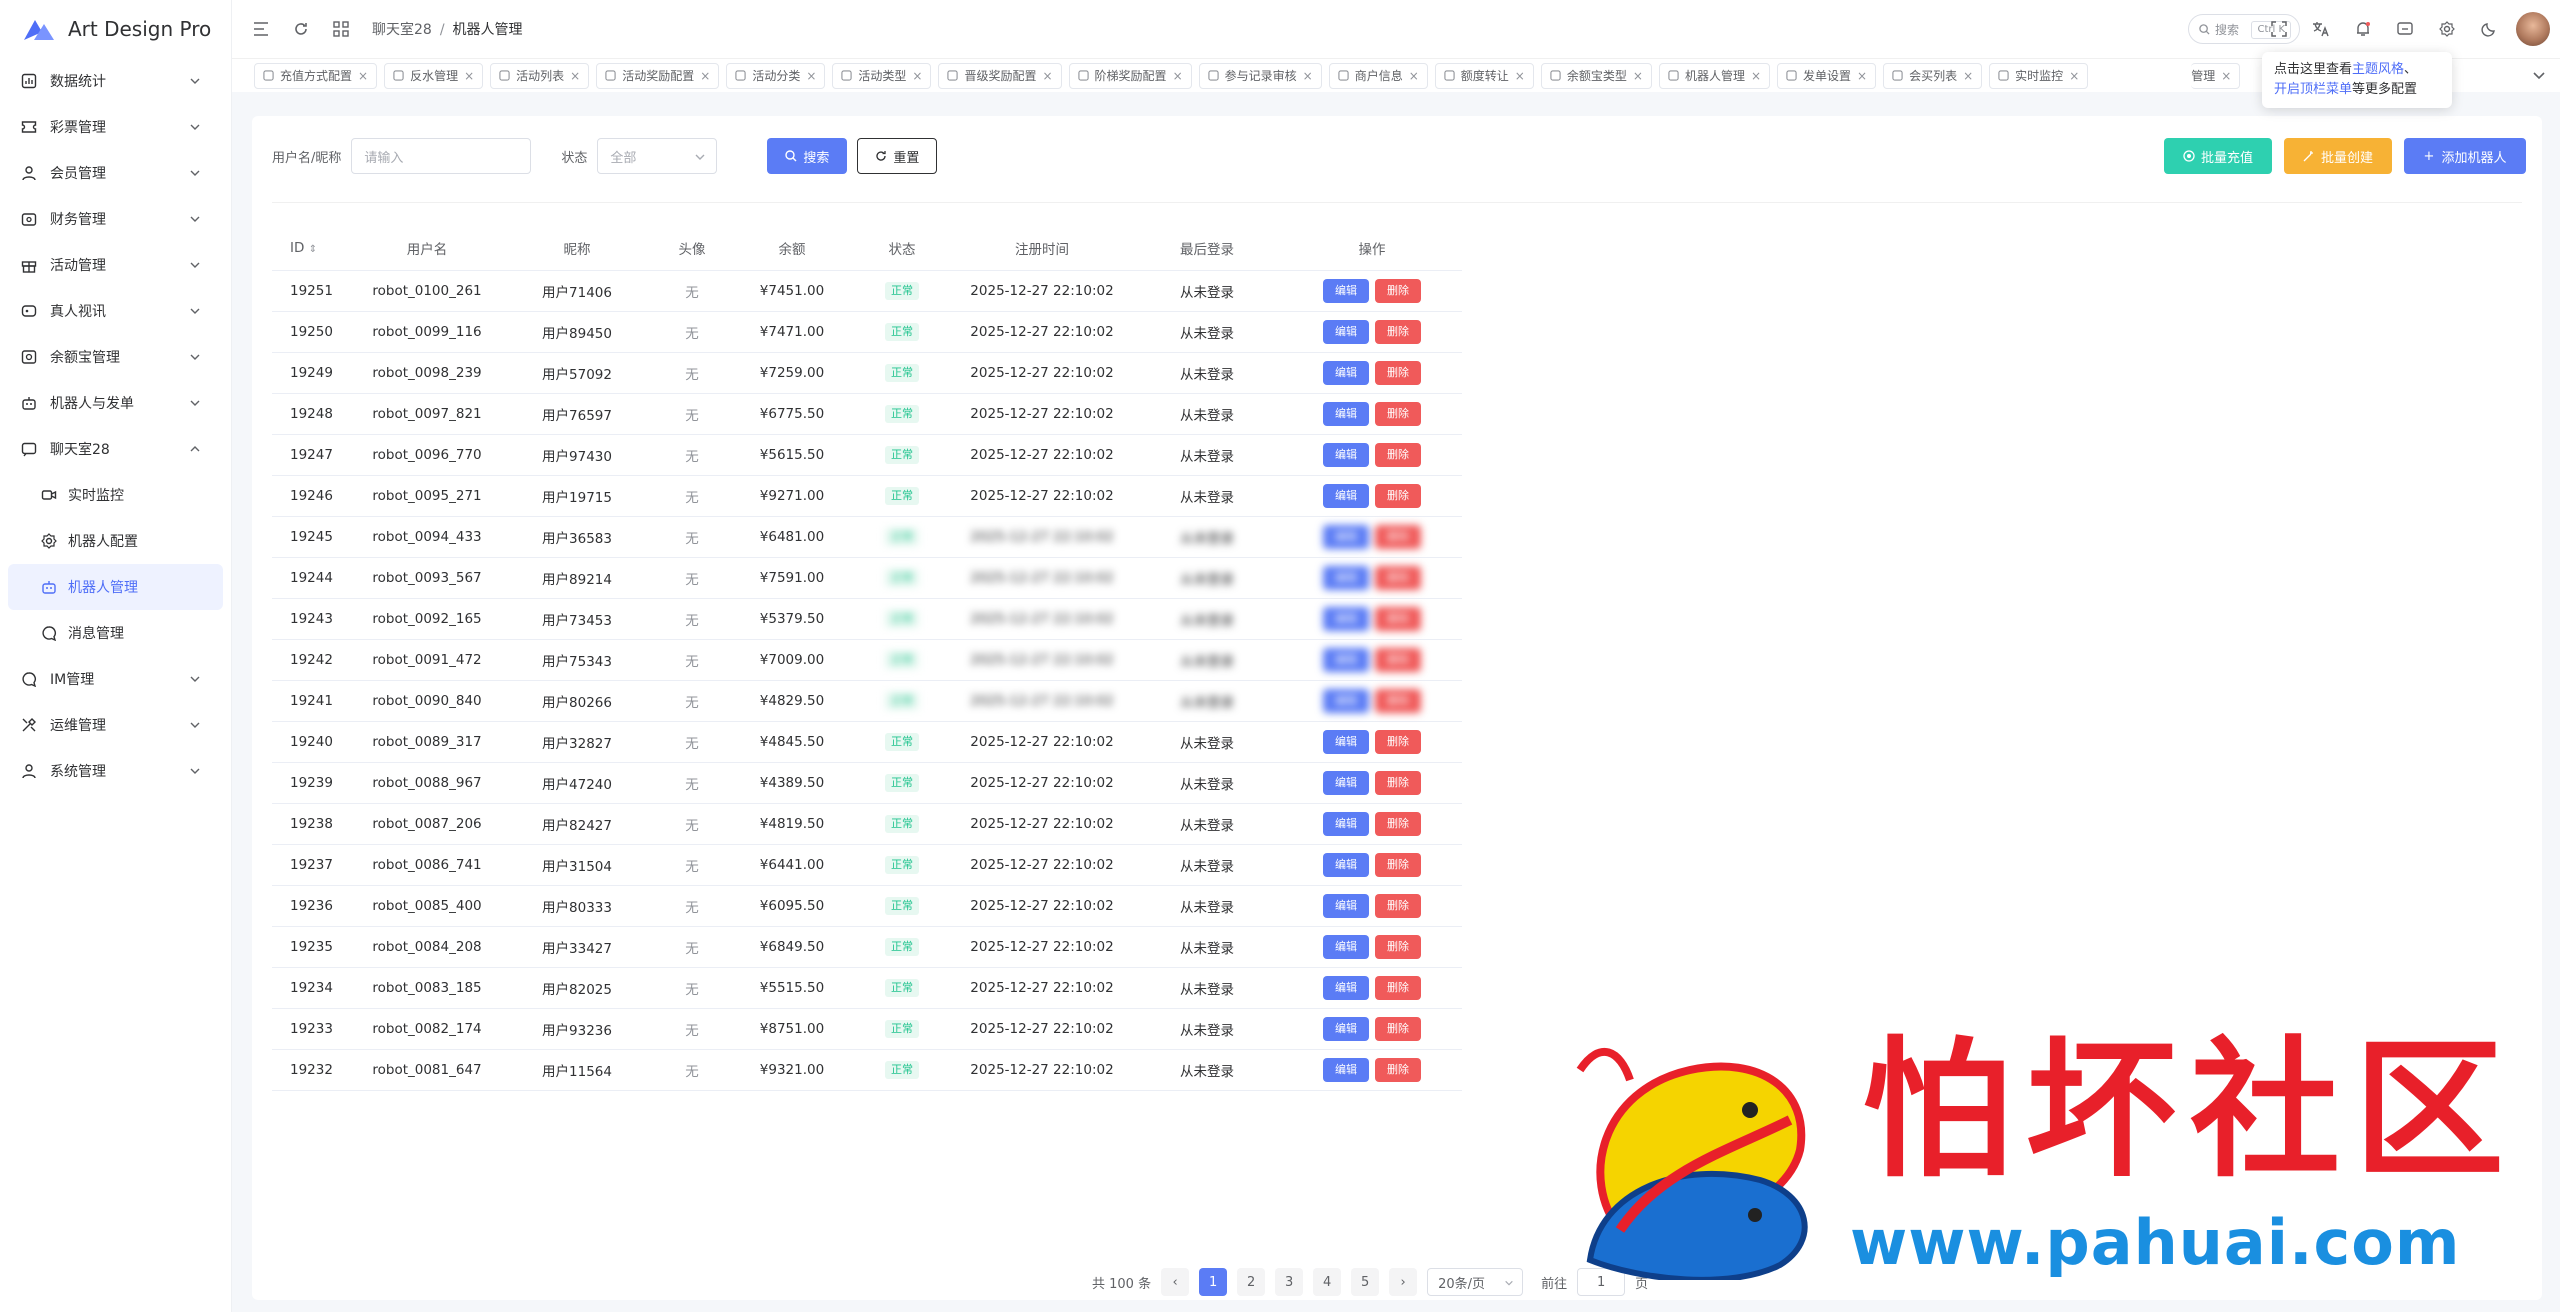 This screenshot has width=2560, height=1312. Describe the element at coordinates (402, 30) in the screenshot. I see `breadcrumb-parent: 聊天室28` at that location.